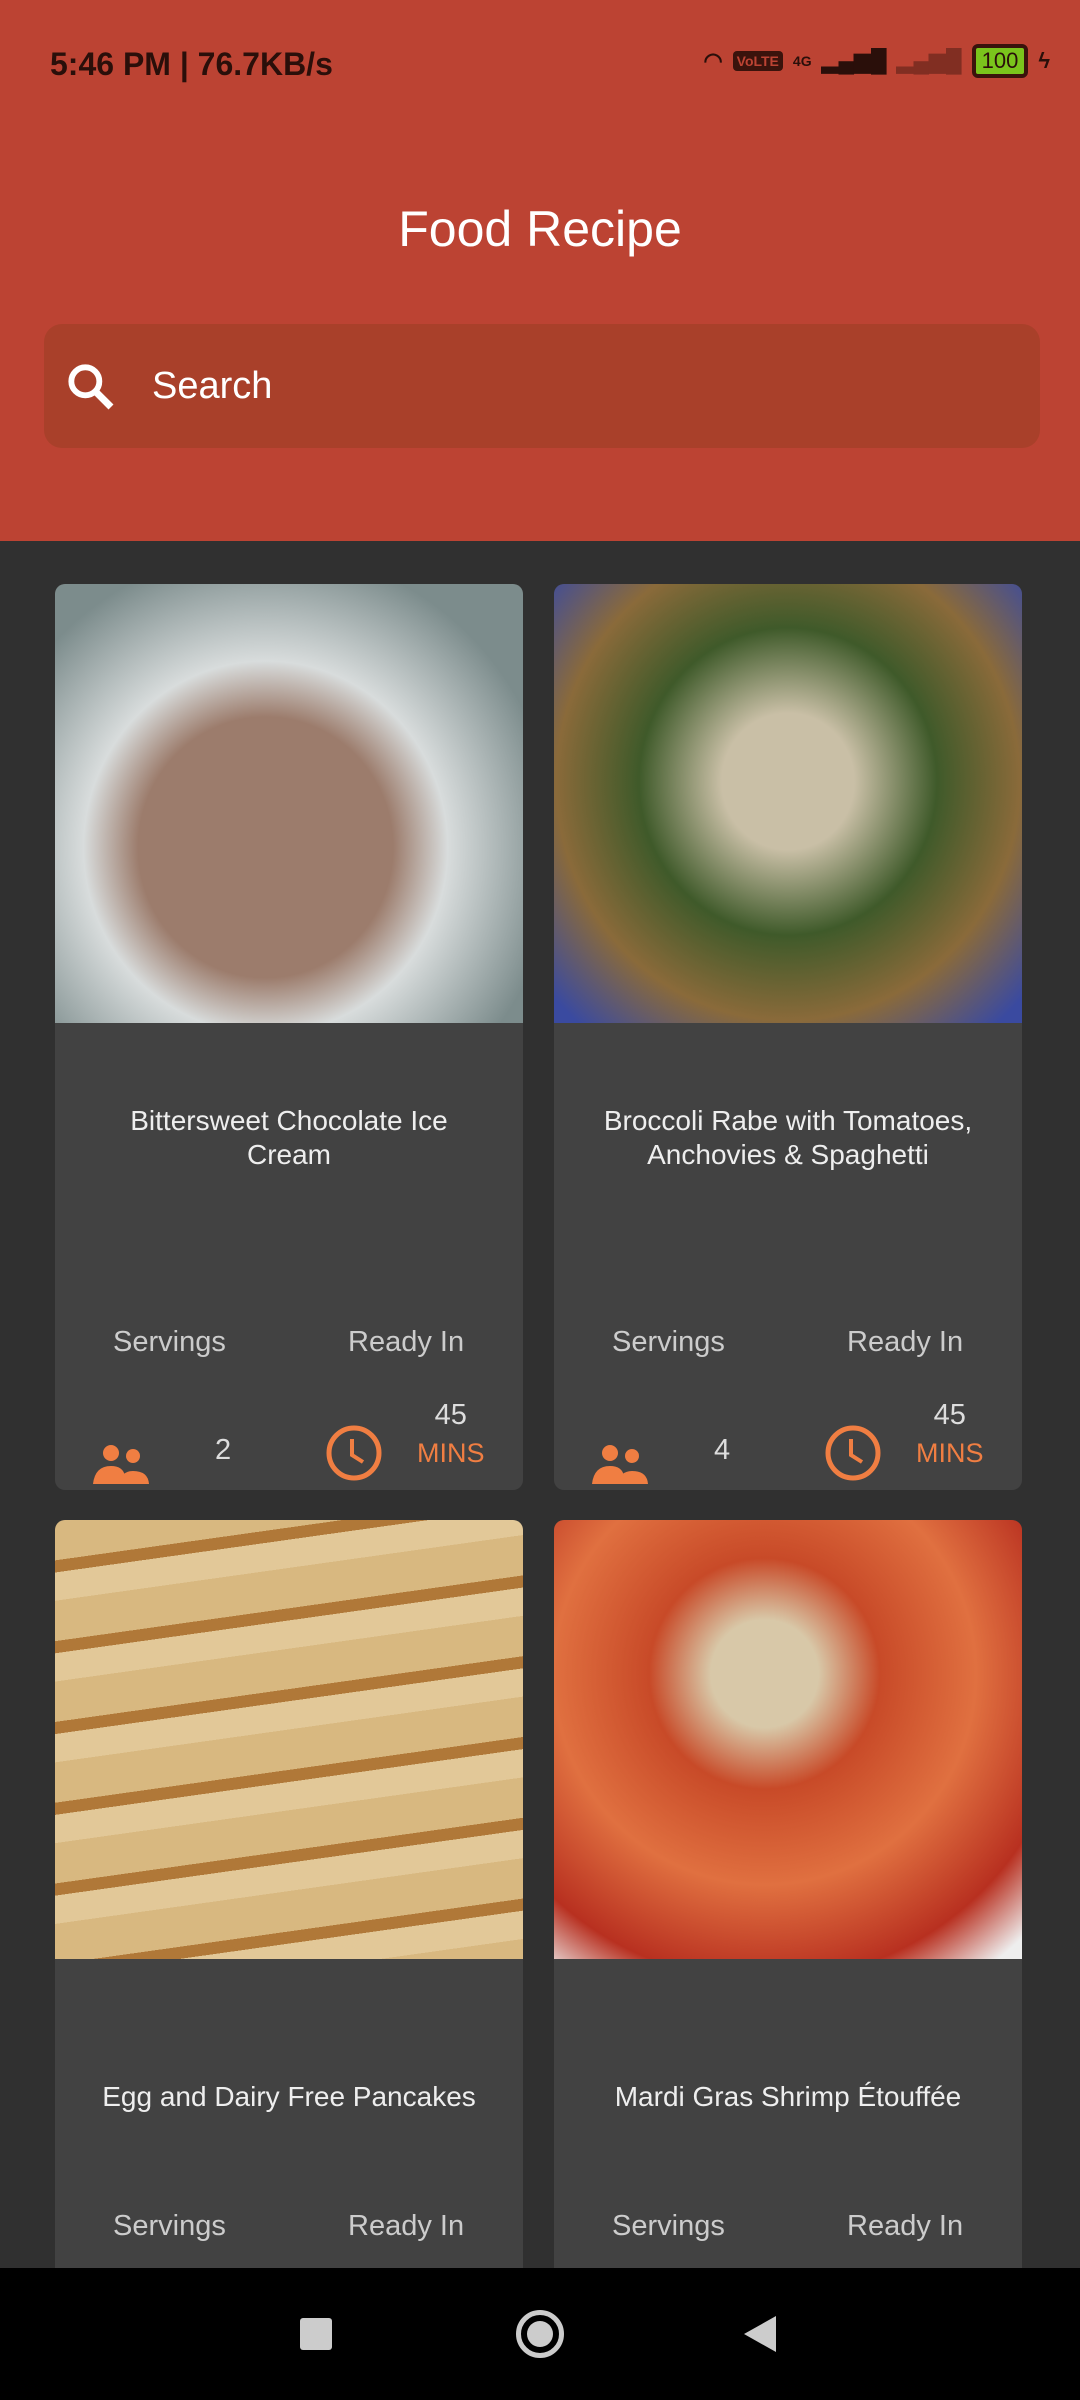  Describe the element at coordinates (289, 1137) in the screenshot. I see `recipe-name: Bittersweet Chocolate Ice Cream` at that location.